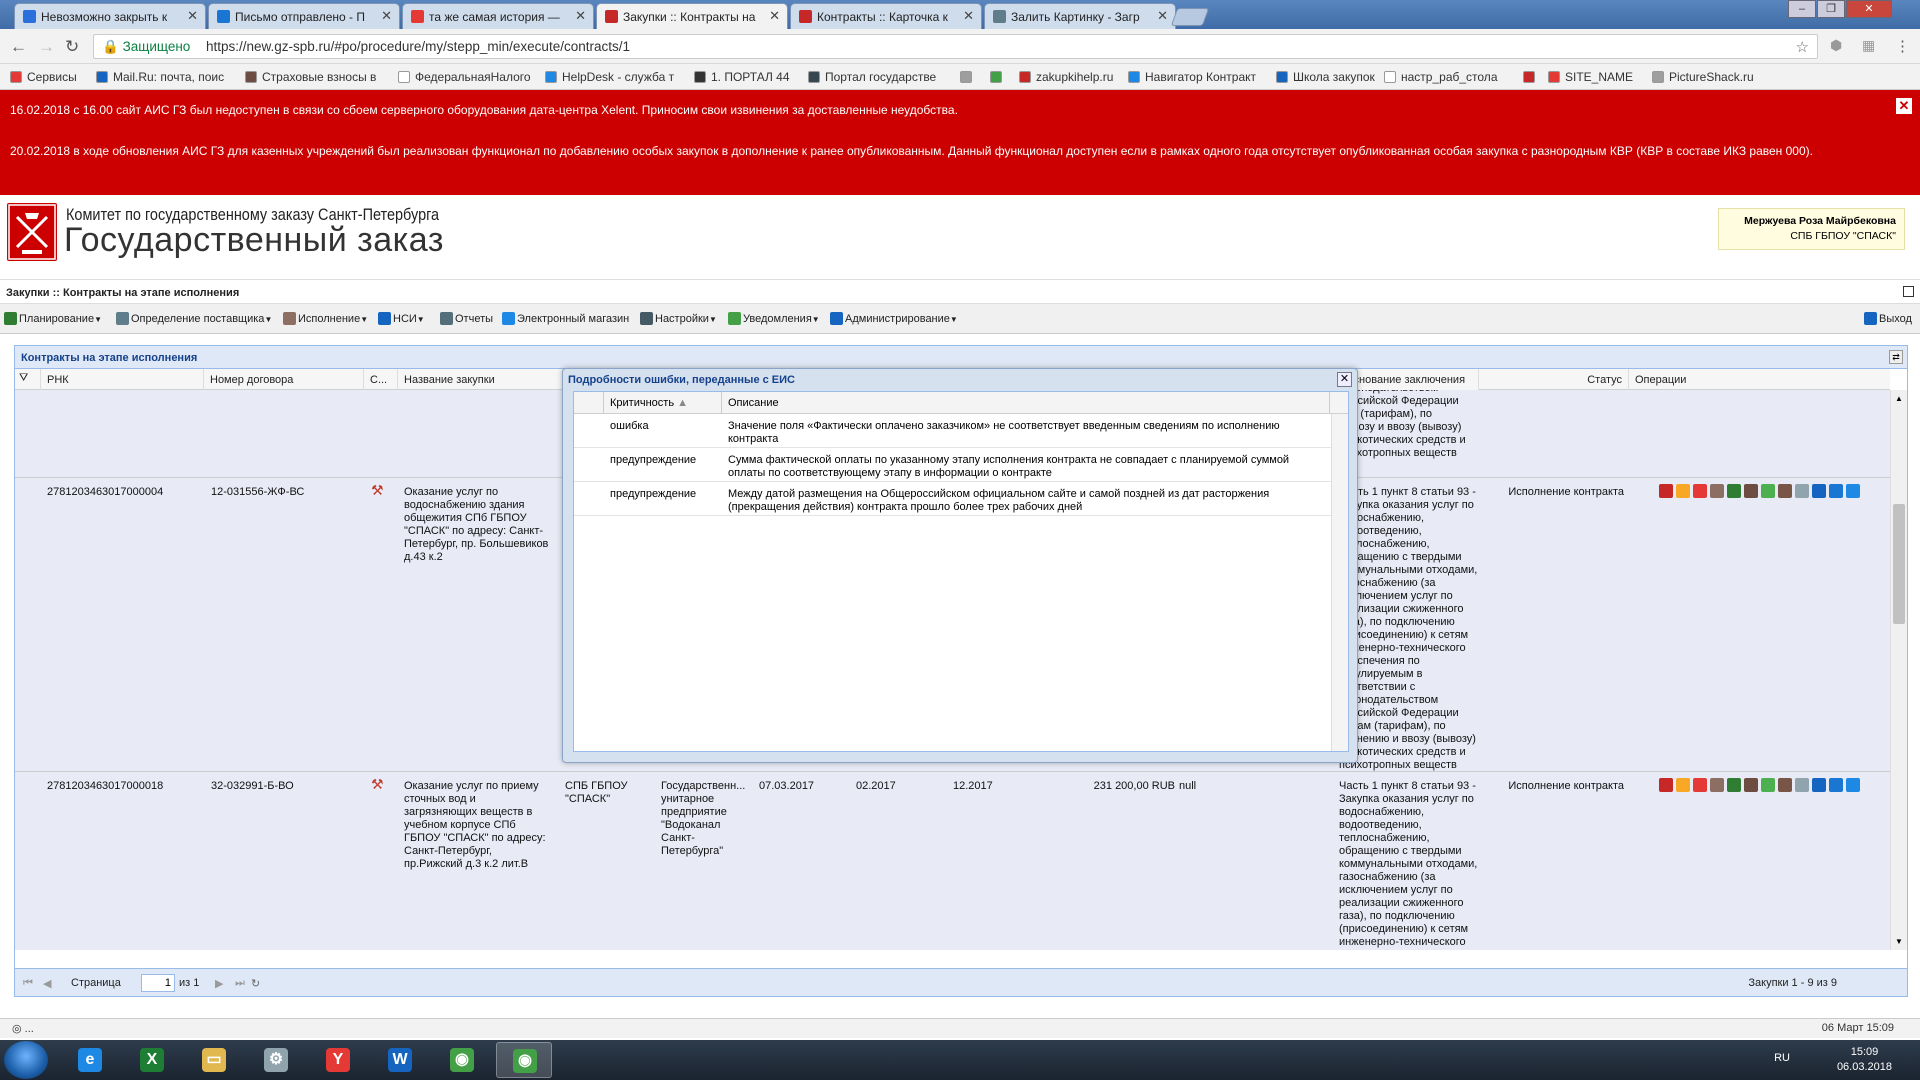  Describe the element at coordinates (1344, 379) in the screenshot. I see `dialog-close-button: ✕` at that location.